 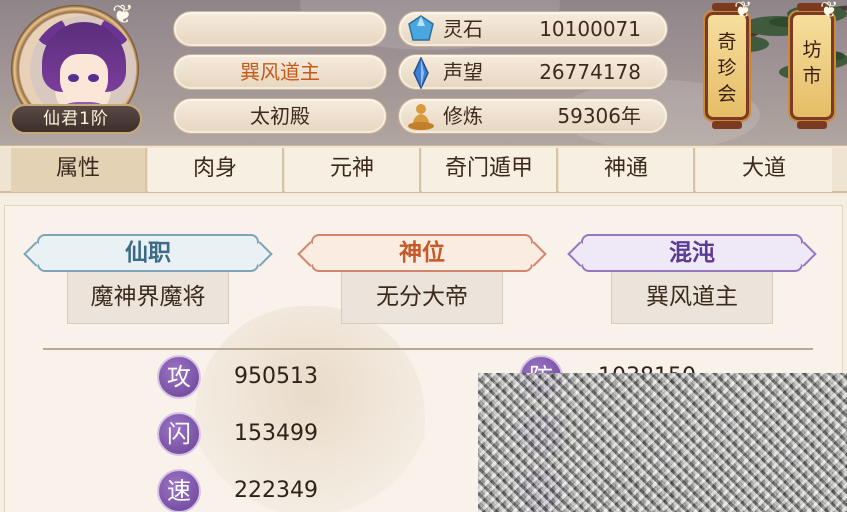 I want to click on resource-value: 59306年, so click(x=599, y=116).